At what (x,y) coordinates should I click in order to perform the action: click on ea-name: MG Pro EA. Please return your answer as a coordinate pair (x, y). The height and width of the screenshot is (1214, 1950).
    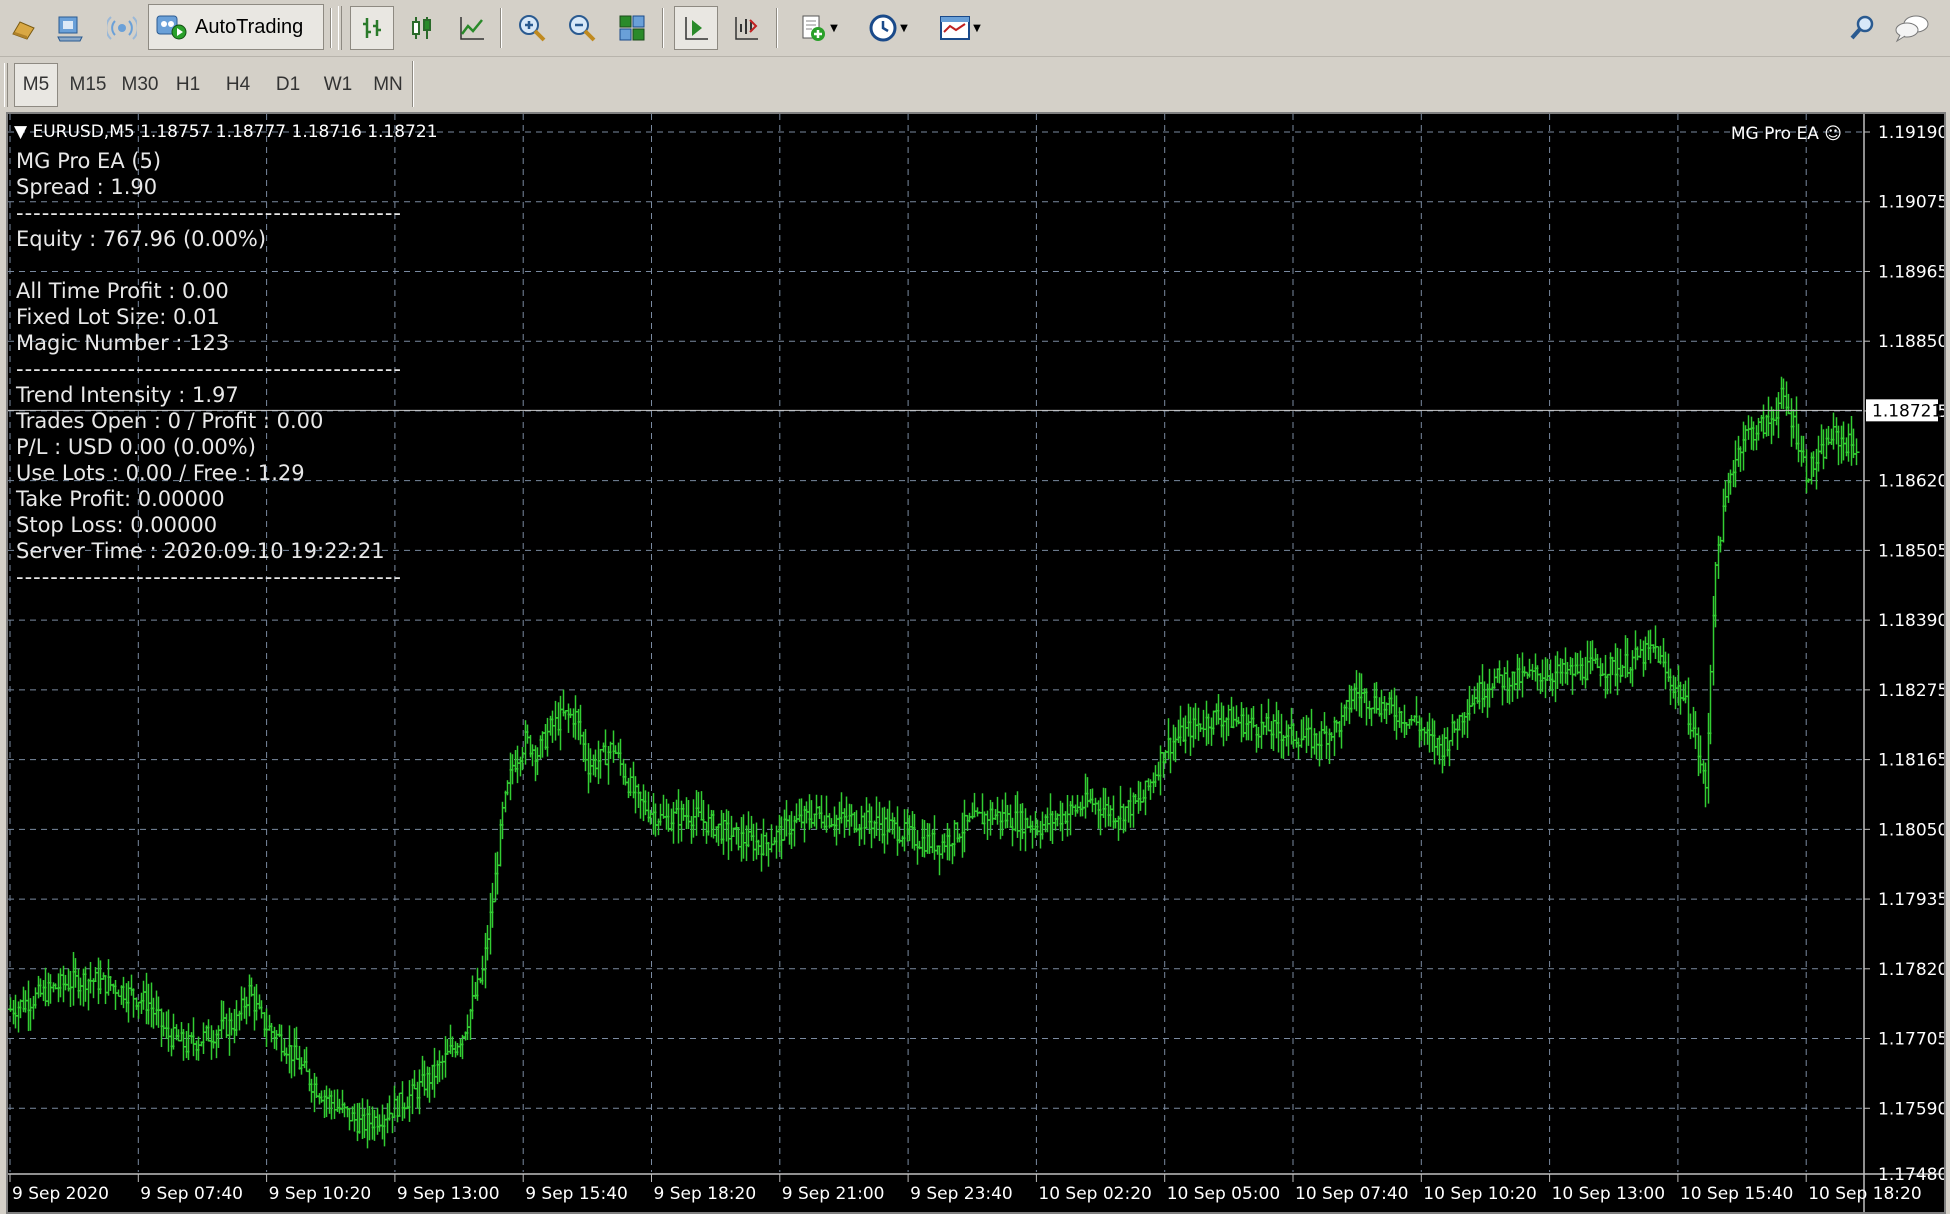
    Looking at the image, I should click on (1774, 134).